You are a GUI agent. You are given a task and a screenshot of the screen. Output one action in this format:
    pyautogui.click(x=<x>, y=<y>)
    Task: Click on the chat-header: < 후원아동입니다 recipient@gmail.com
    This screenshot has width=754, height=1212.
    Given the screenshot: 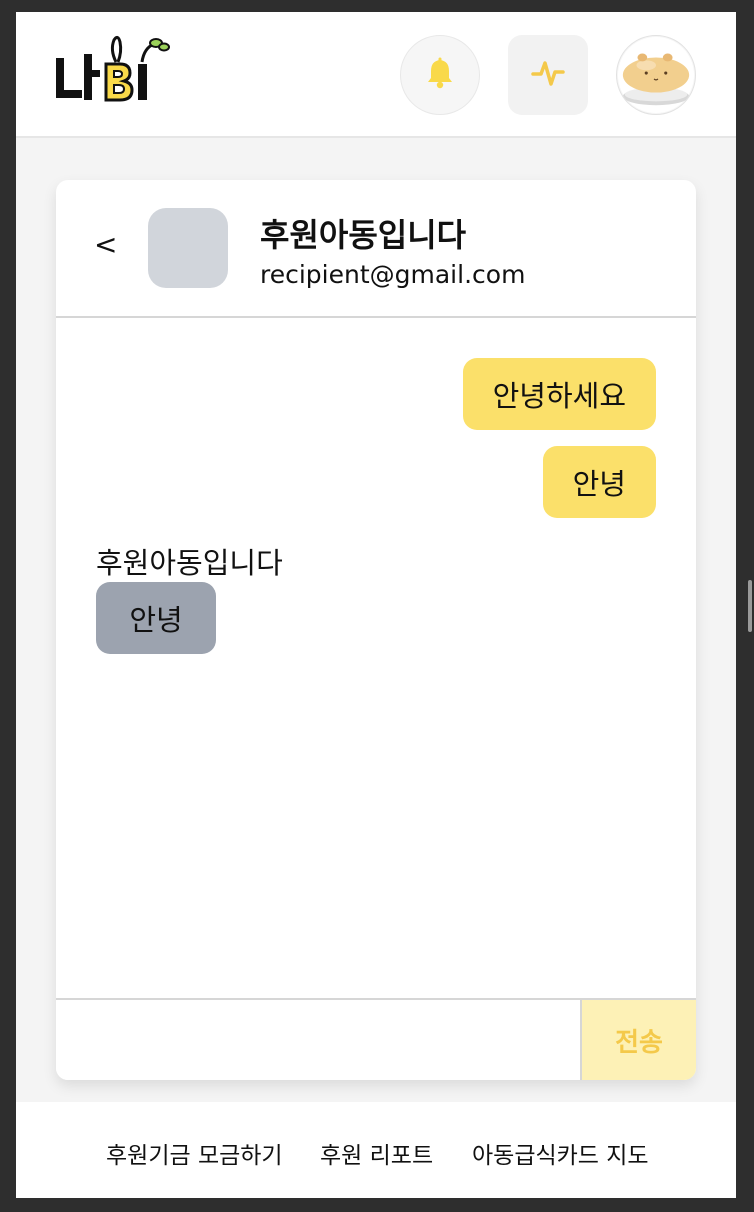 What is the action you would take?
    pyautogui.click(x=376, y=249)
    